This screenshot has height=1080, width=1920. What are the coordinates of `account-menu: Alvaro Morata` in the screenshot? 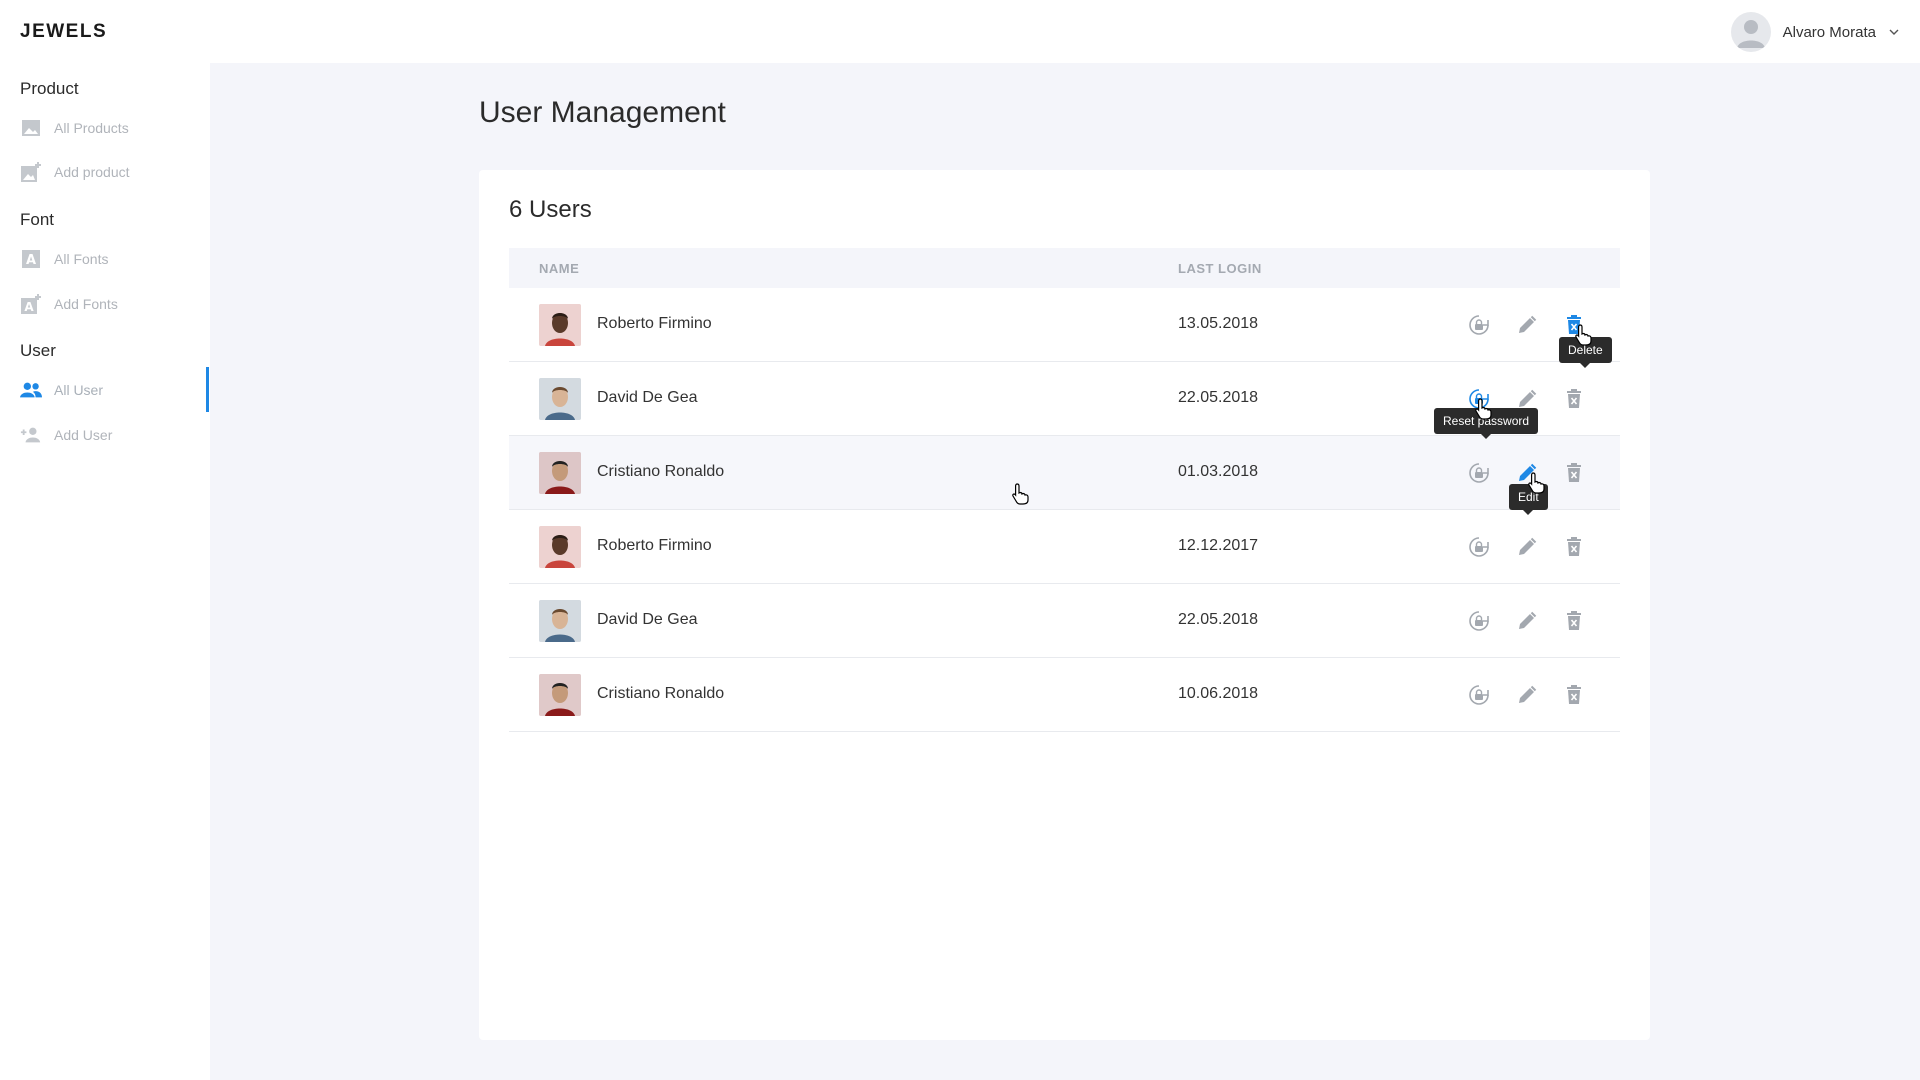 It's located at (1815, 32).